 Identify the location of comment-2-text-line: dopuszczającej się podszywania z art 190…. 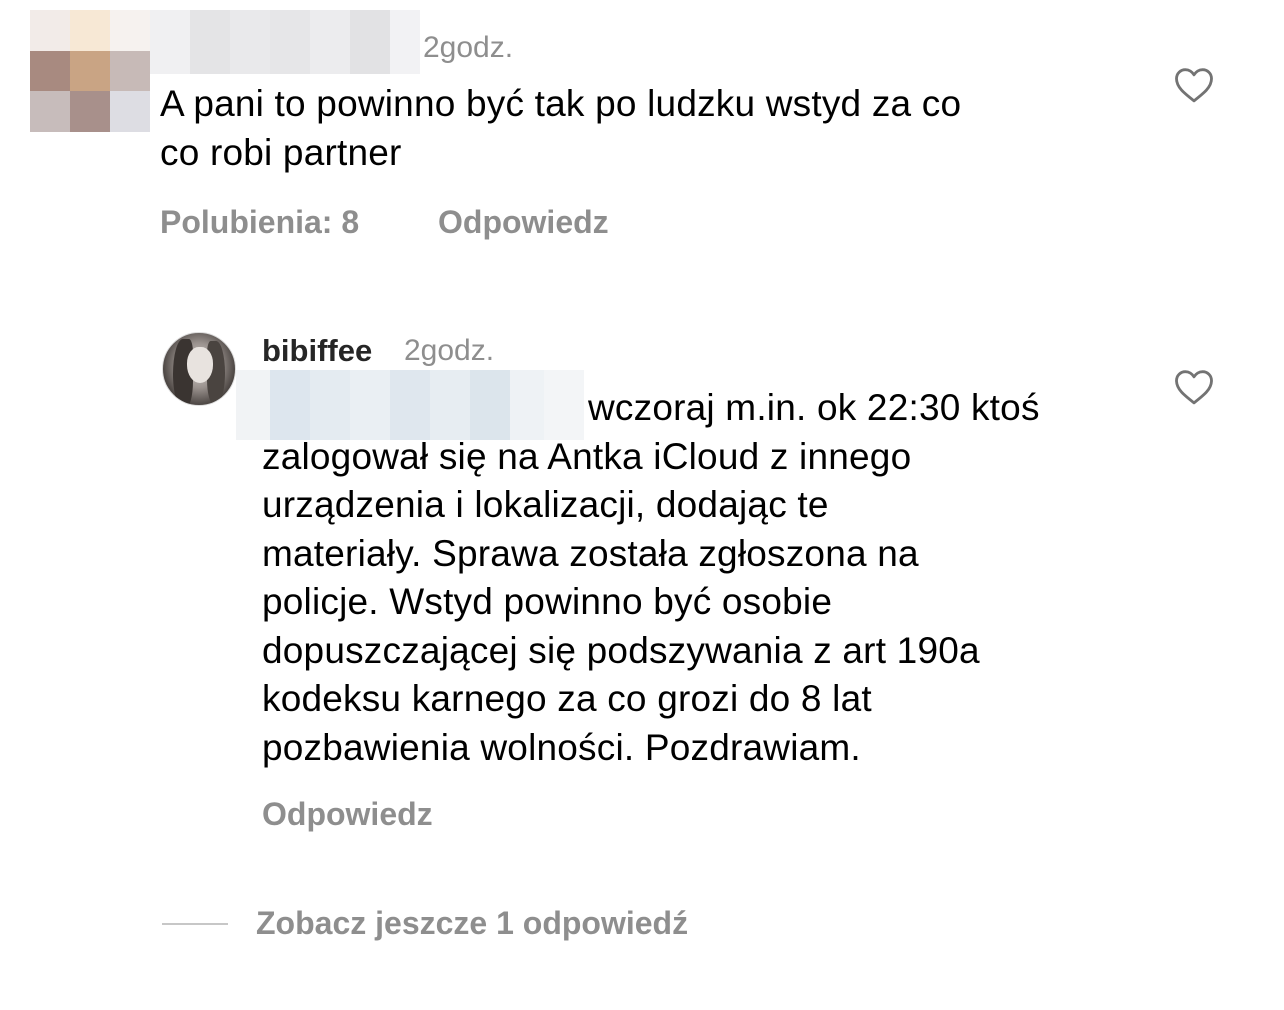
(621, 650).